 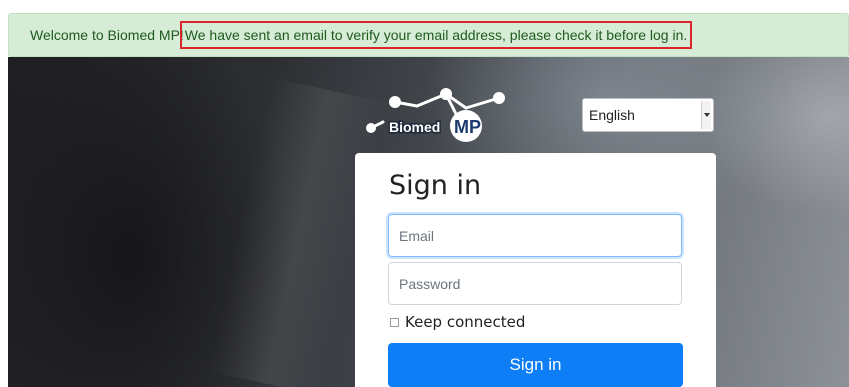 I want to click on password-input, so click(x=535, y=283).